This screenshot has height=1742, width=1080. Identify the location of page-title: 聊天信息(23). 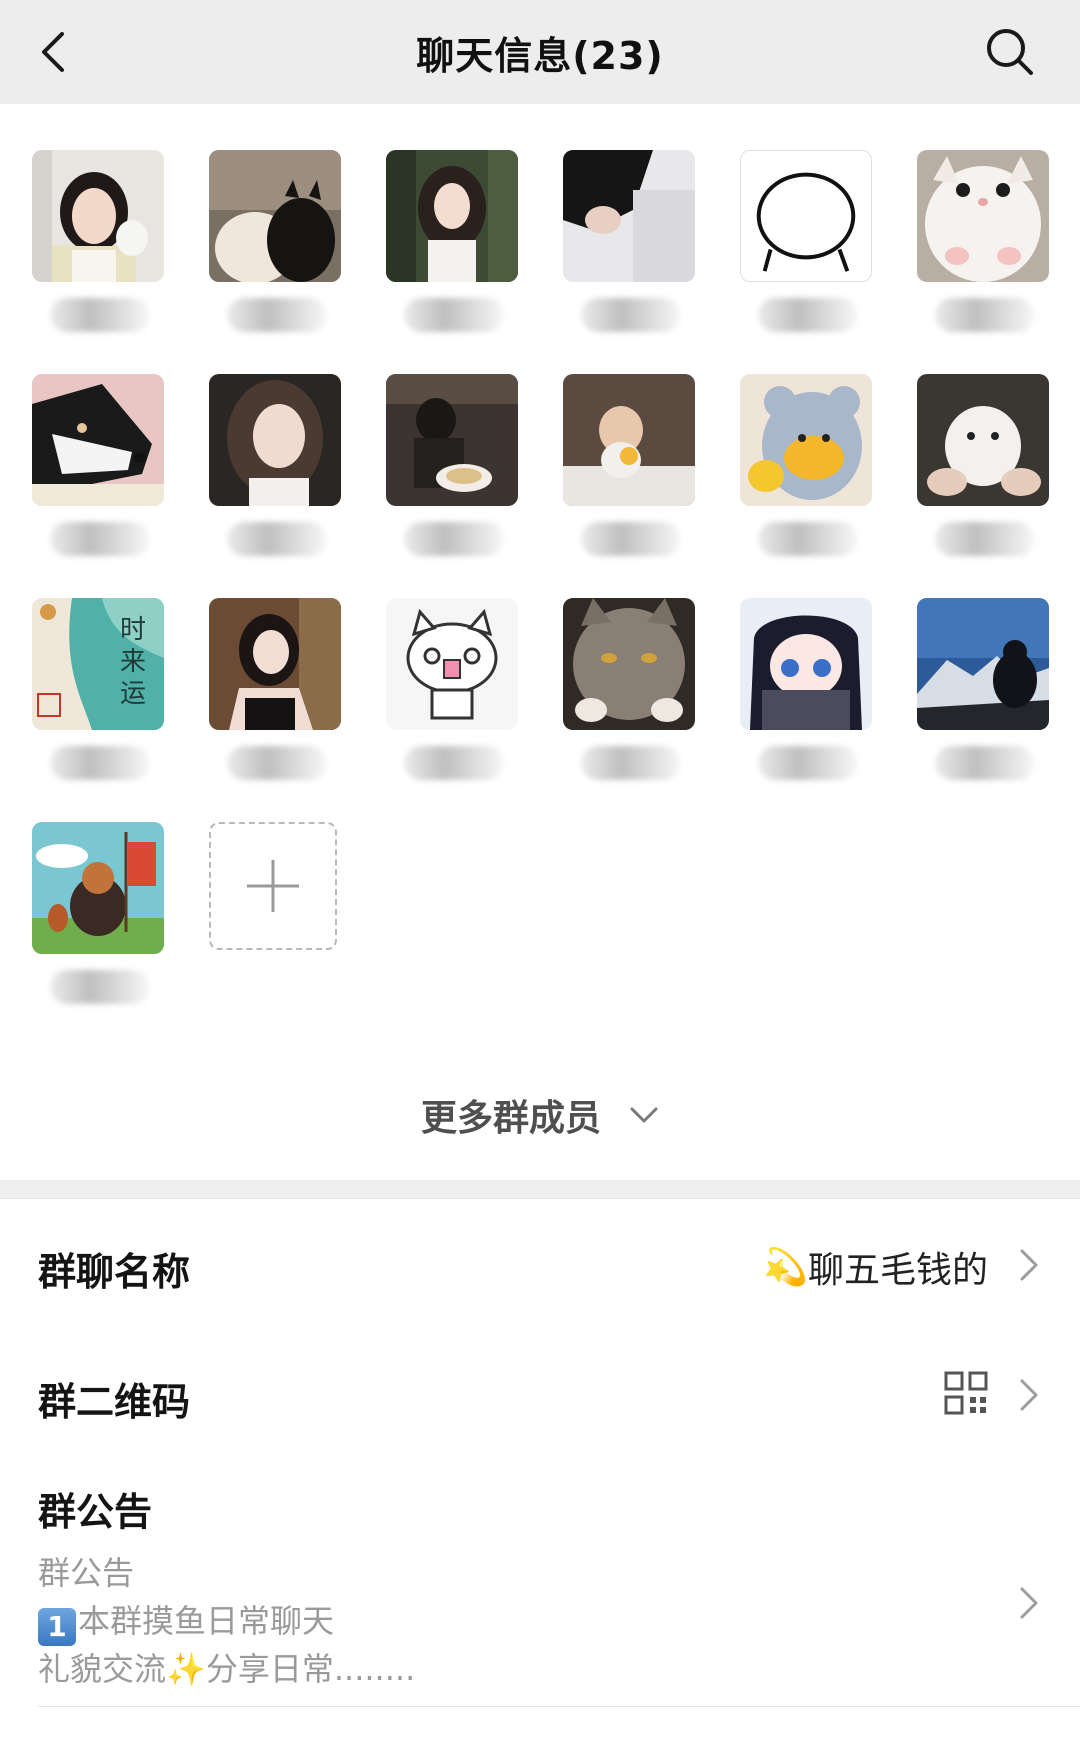
(540, 55).